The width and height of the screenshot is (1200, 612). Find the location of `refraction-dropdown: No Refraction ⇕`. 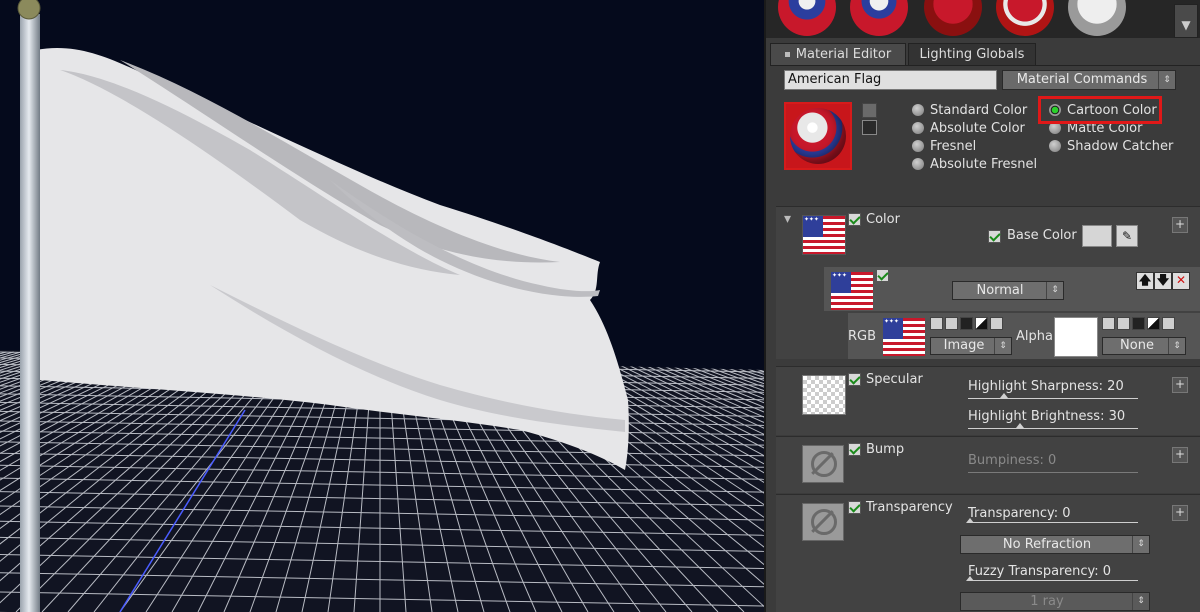

refraction-dropdown: No Refraction ⇕ is located at coordinates (1055, 544).